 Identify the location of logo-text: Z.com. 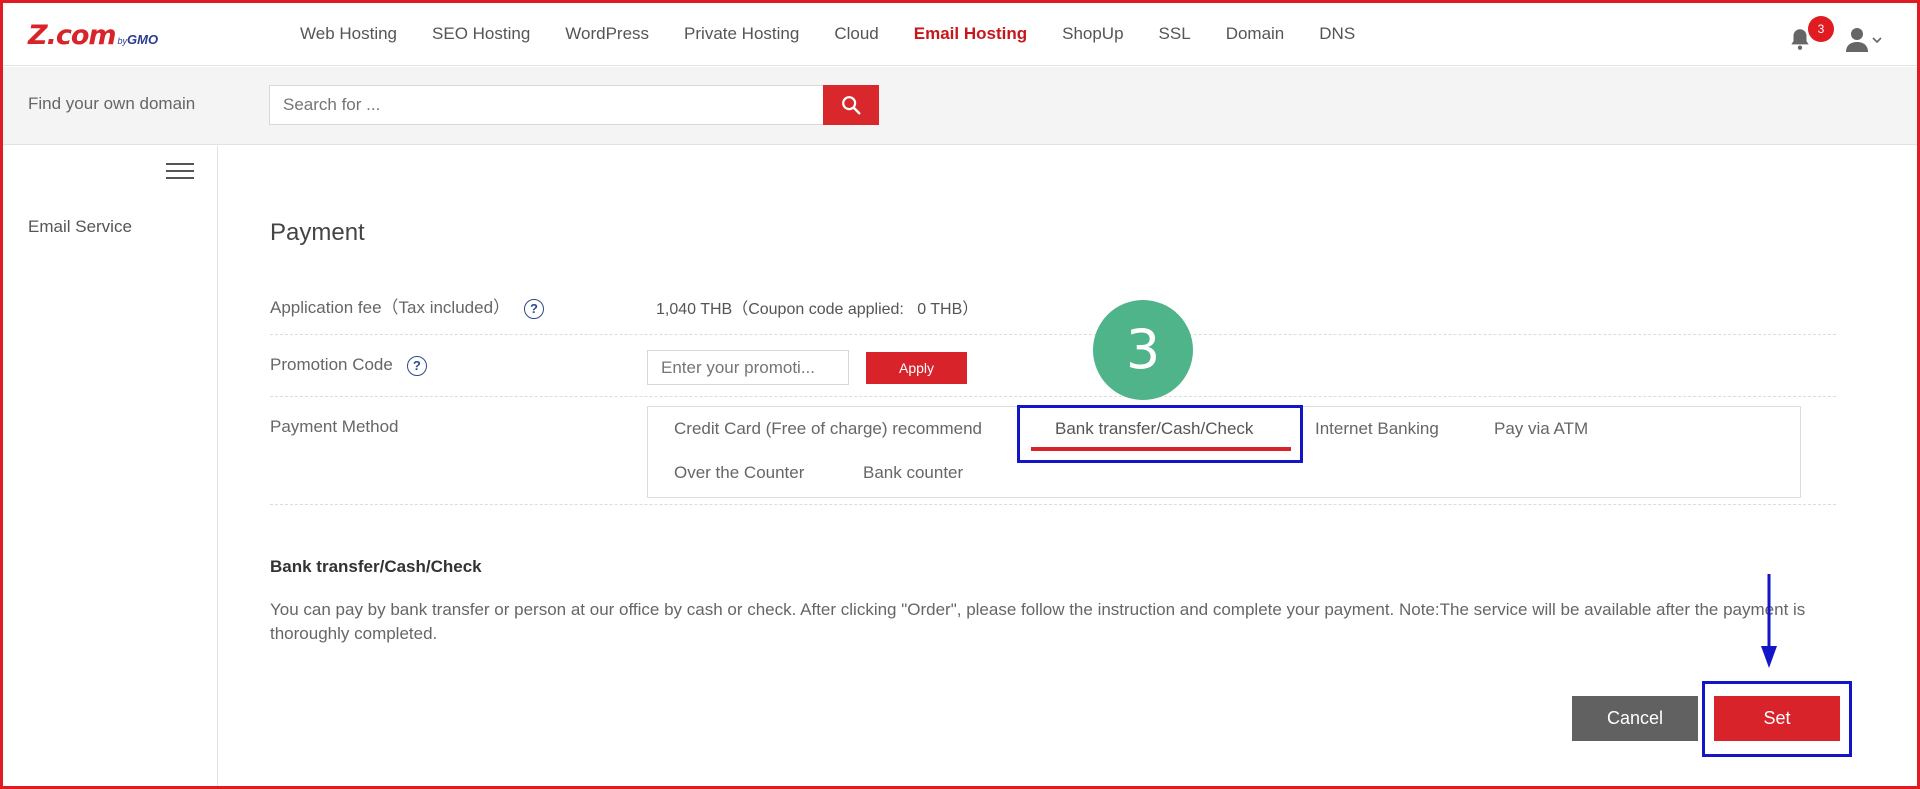
(72, 35).